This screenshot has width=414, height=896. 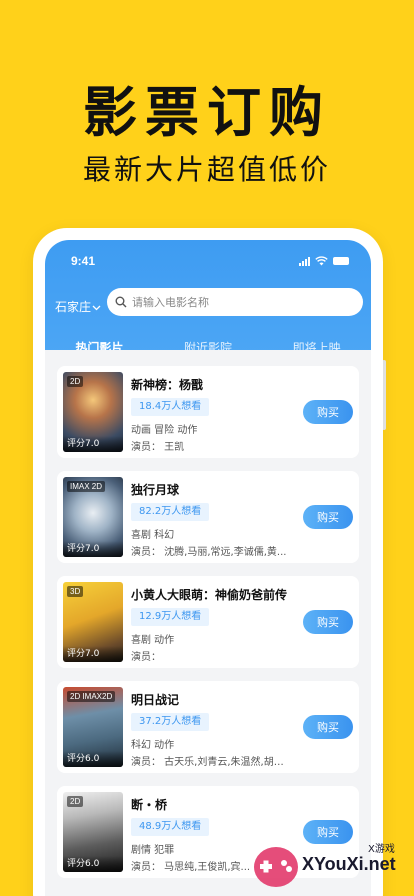 I want to click on watermark-small-text: X游戏, so click(x=381, y=849).